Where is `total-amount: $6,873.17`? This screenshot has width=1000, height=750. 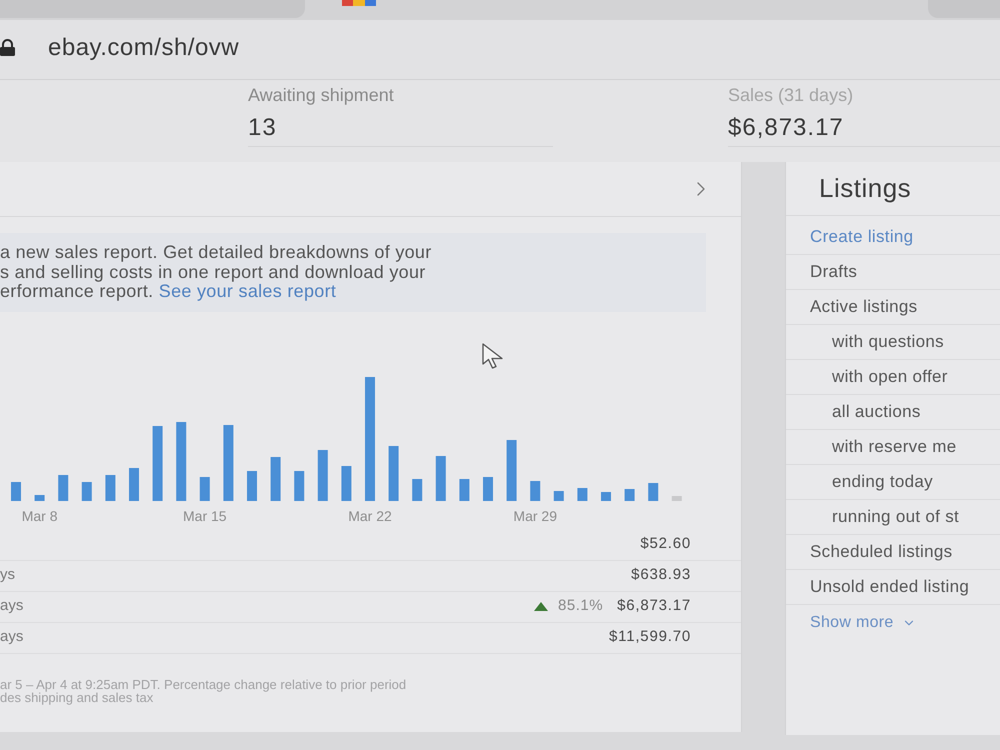
total-amount: $6,873.17 is located at coordinates (654, 606).